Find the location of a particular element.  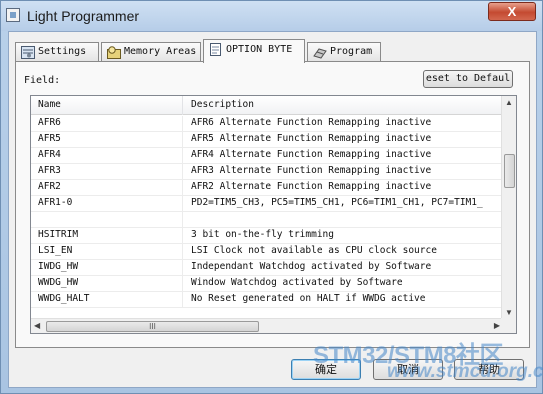

table-row is located at coordinates (267, 220).